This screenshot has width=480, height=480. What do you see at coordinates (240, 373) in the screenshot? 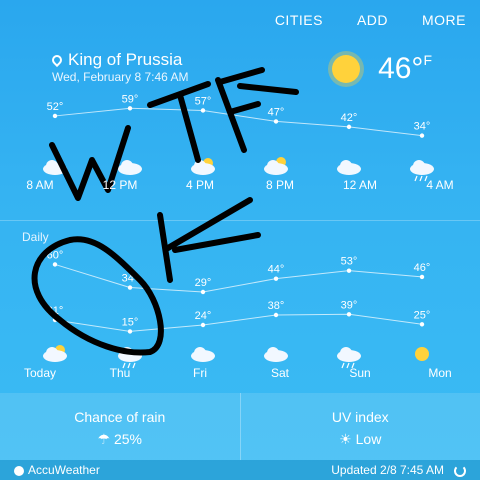
I see `daily-days: Today Thu Fri Sat Sun Mon` at bounding box center [240, 373].